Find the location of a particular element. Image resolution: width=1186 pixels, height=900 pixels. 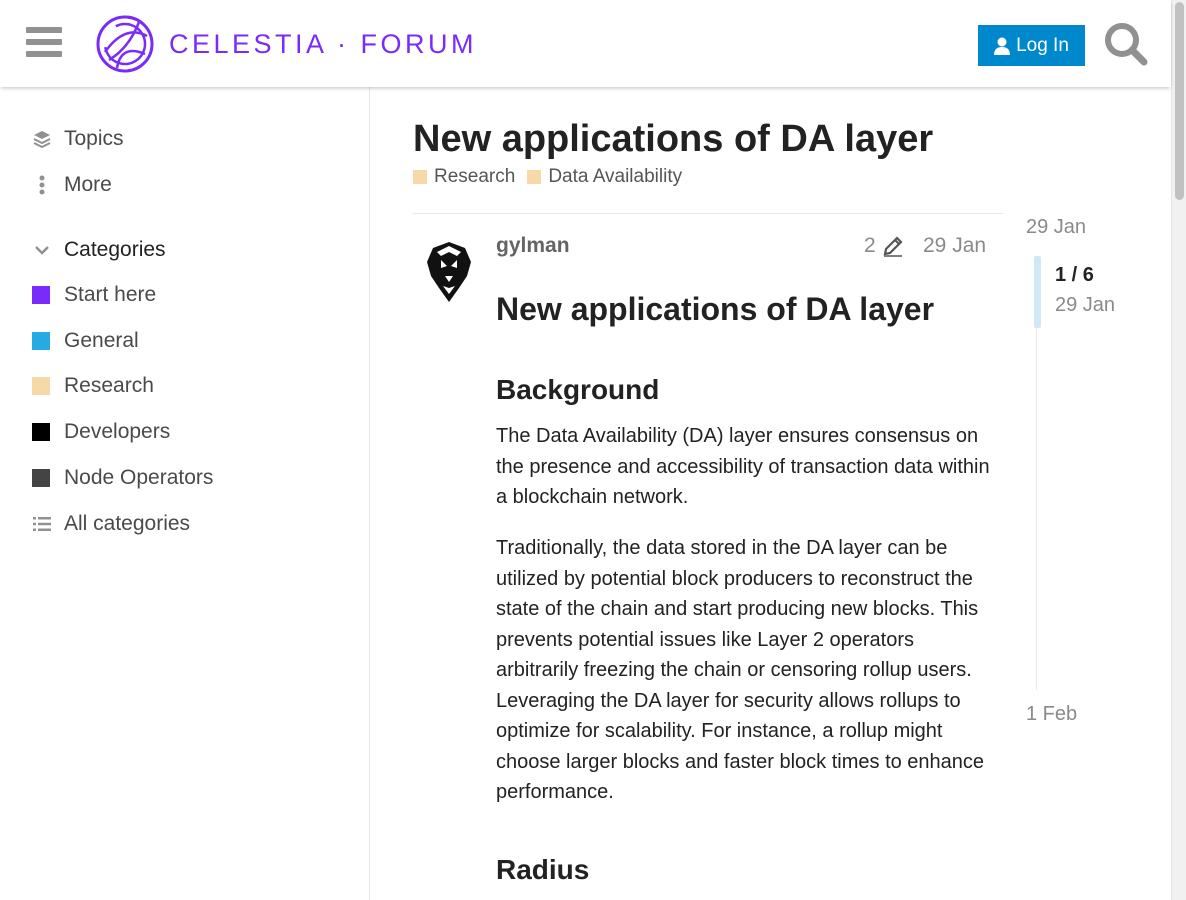

sidebar-item-label: Start here is located at coordinates (110, 294).